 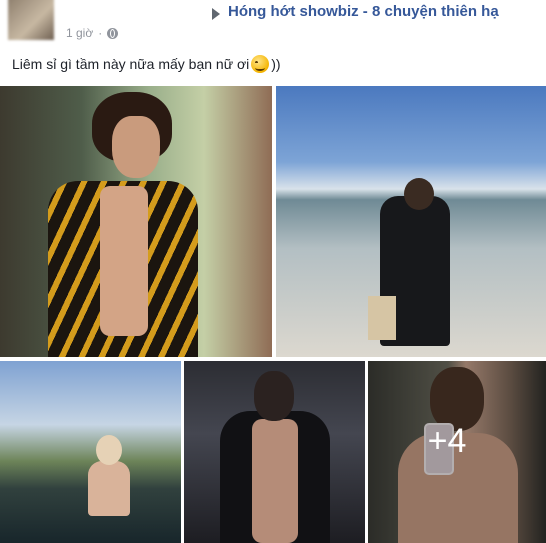 I want to click on timestamp-row: 1 giờ ·, so click(x=92, y=33).